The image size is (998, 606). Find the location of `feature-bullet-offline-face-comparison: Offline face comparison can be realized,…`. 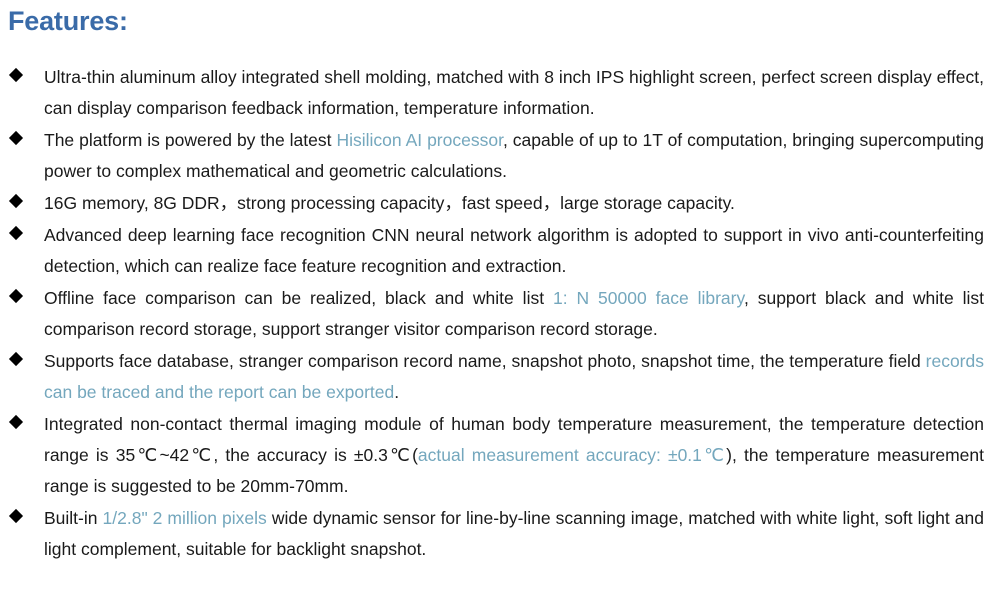

feature-bullet-offline-face-comparison: Offline face comparison can be realized,… is located at coordinates (499, 314).